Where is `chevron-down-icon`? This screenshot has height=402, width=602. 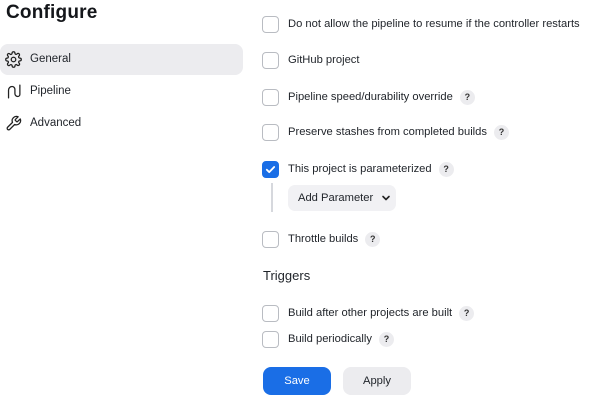 chevron-down-icon is located at coordinates (386, 198).